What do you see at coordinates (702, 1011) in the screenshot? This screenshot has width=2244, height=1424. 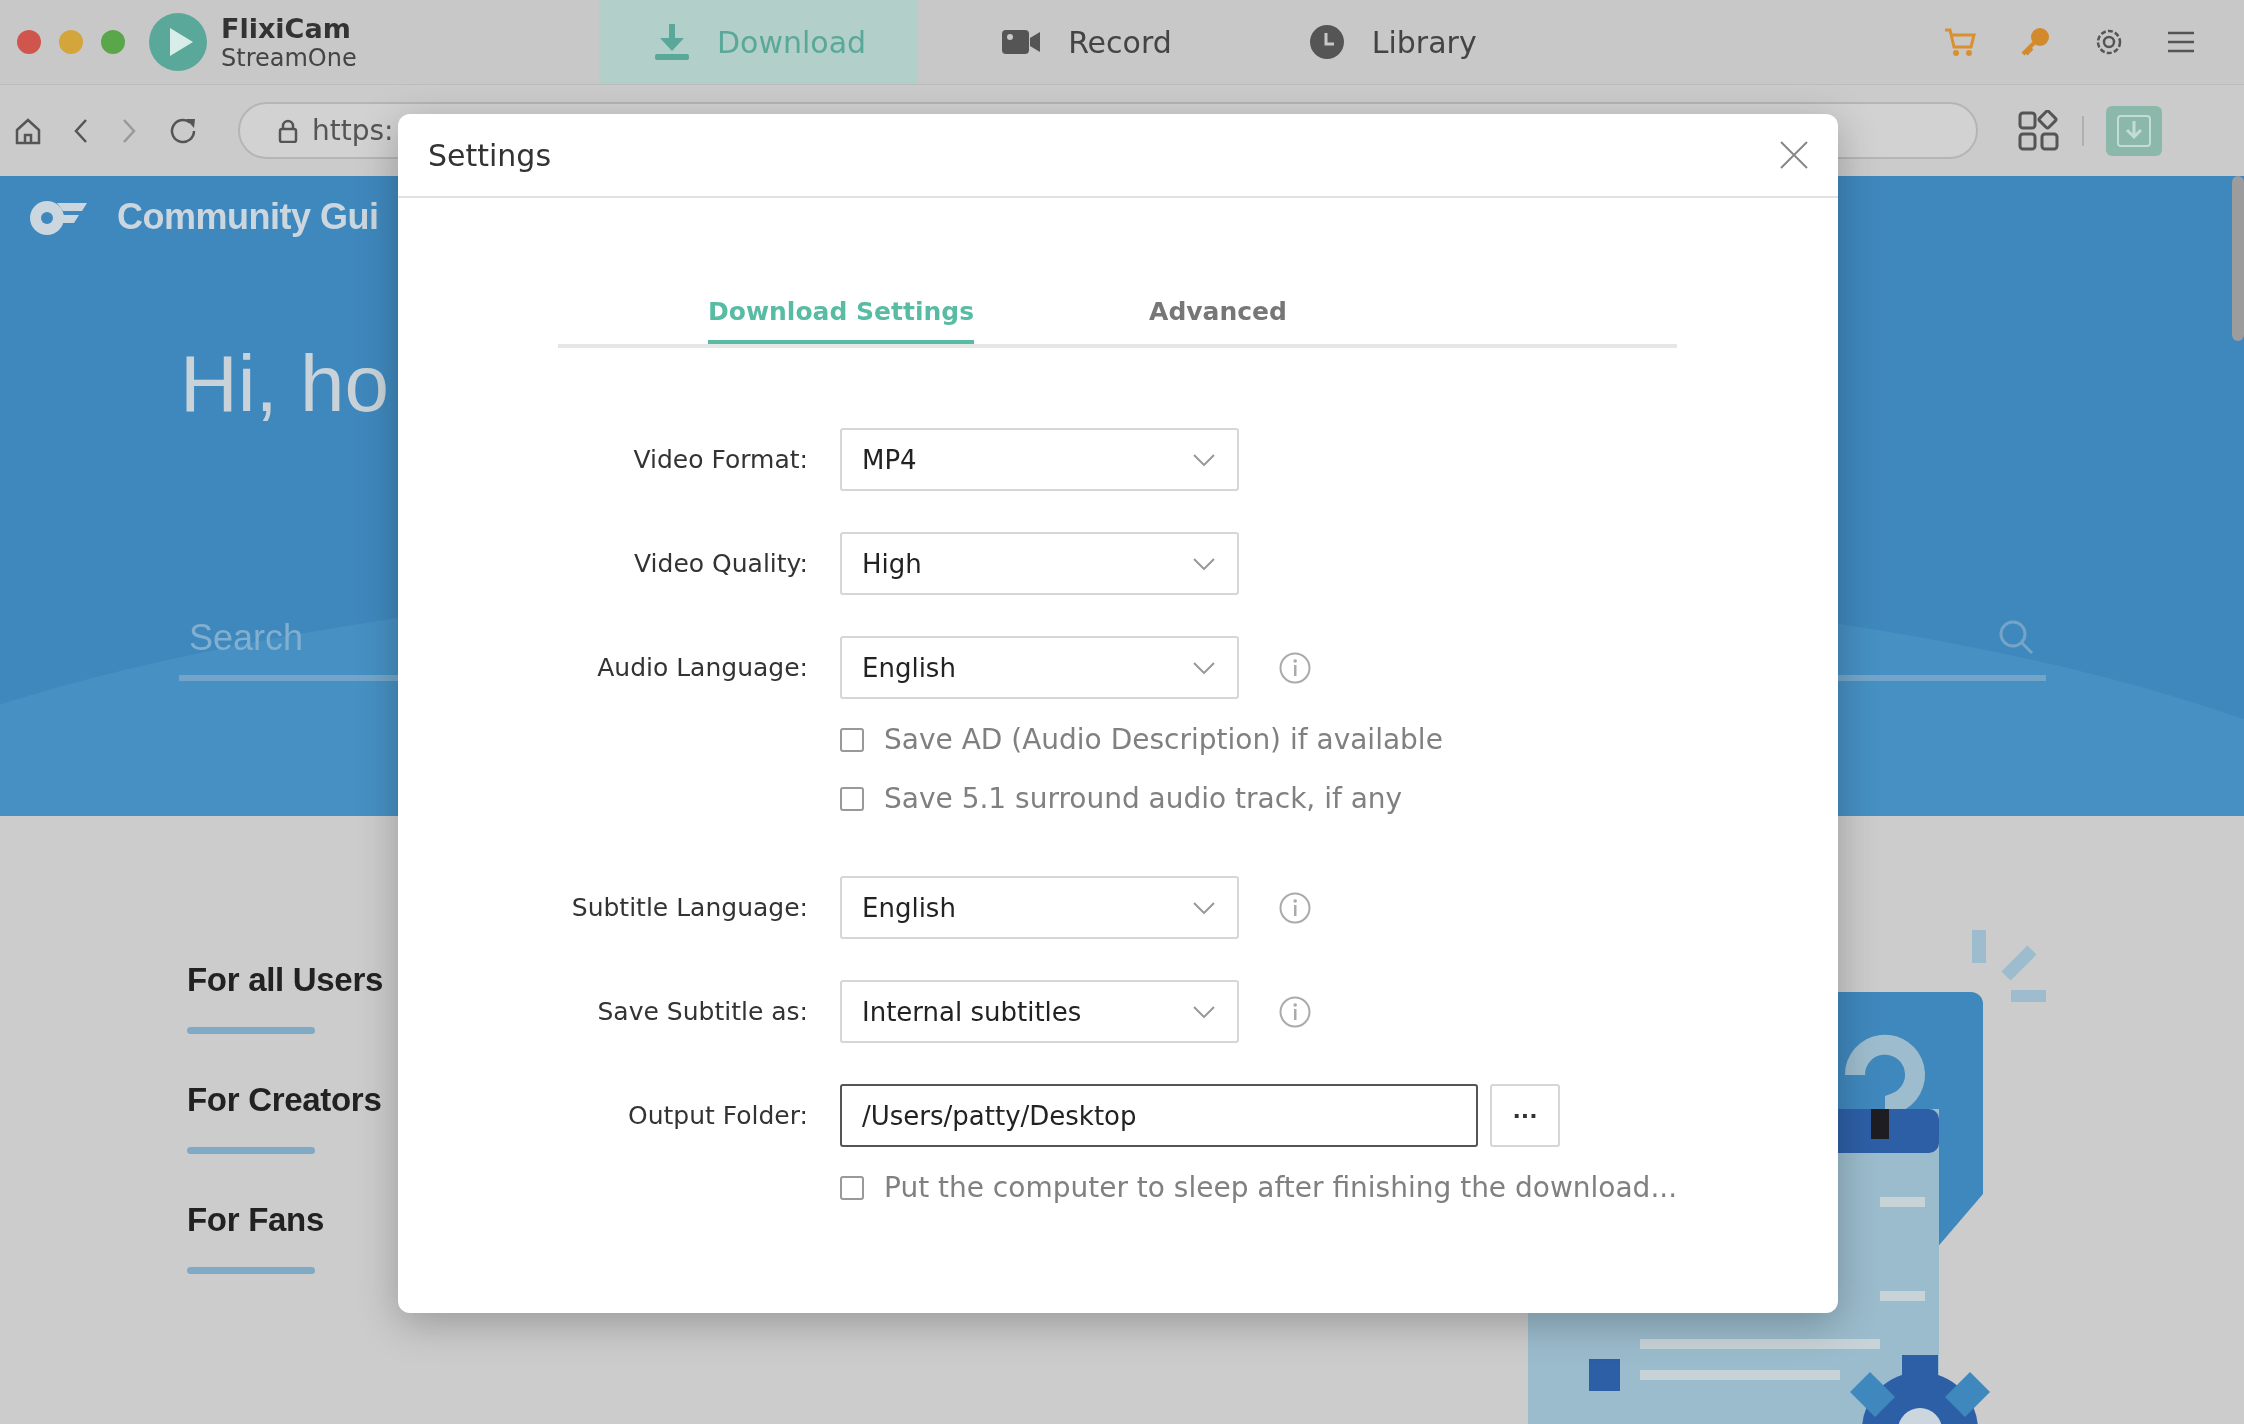 I see `field-label: Save Subtitle as:` at bounding box center [702, 1011].